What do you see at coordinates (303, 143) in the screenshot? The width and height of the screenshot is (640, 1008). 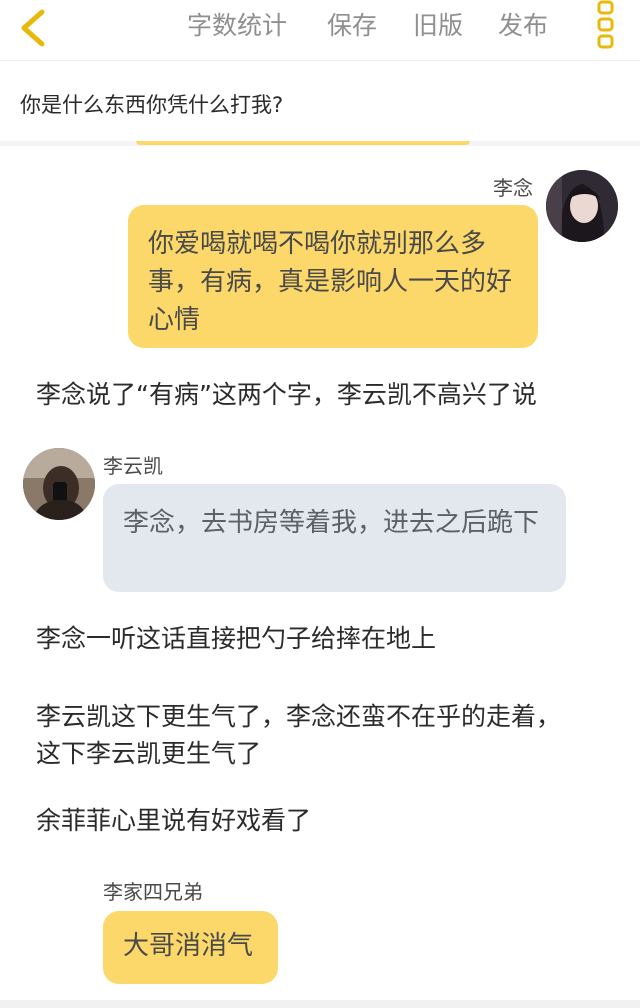 I see `previous-bubble-edge` at bounding box center [303, 143].